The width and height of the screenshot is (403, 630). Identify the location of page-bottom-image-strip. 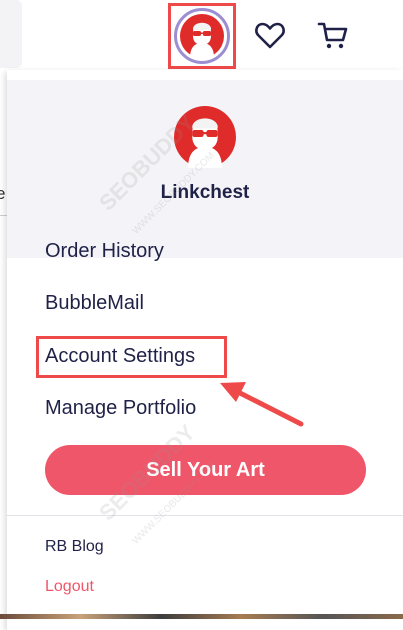
(201, 616).